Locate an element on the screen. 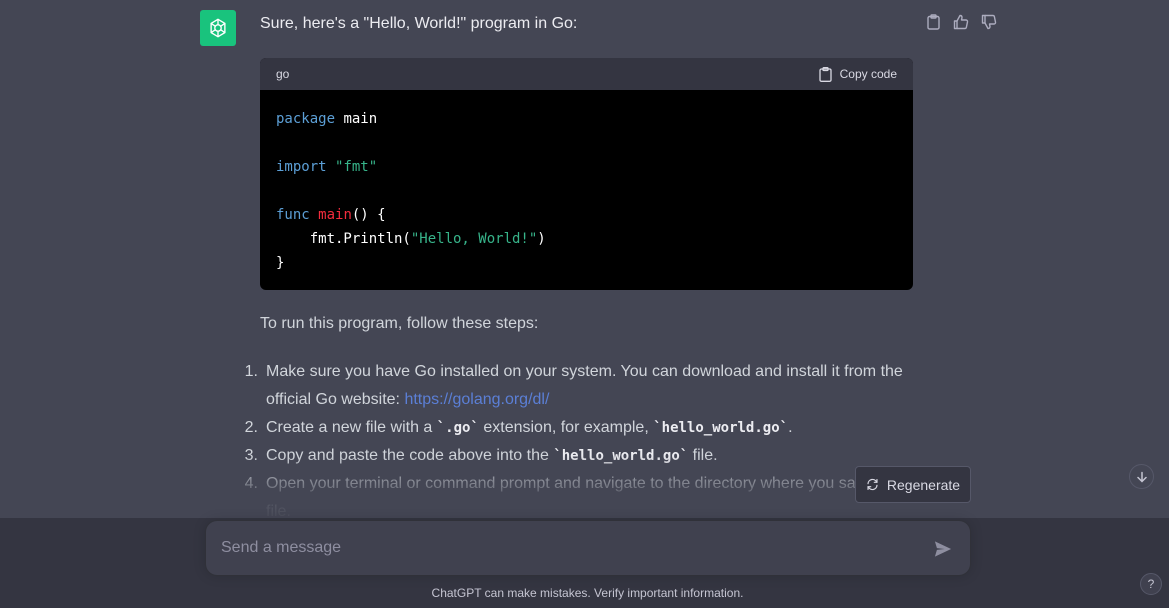  copy-code-label: Copy code is located at coordinates (868, 74).